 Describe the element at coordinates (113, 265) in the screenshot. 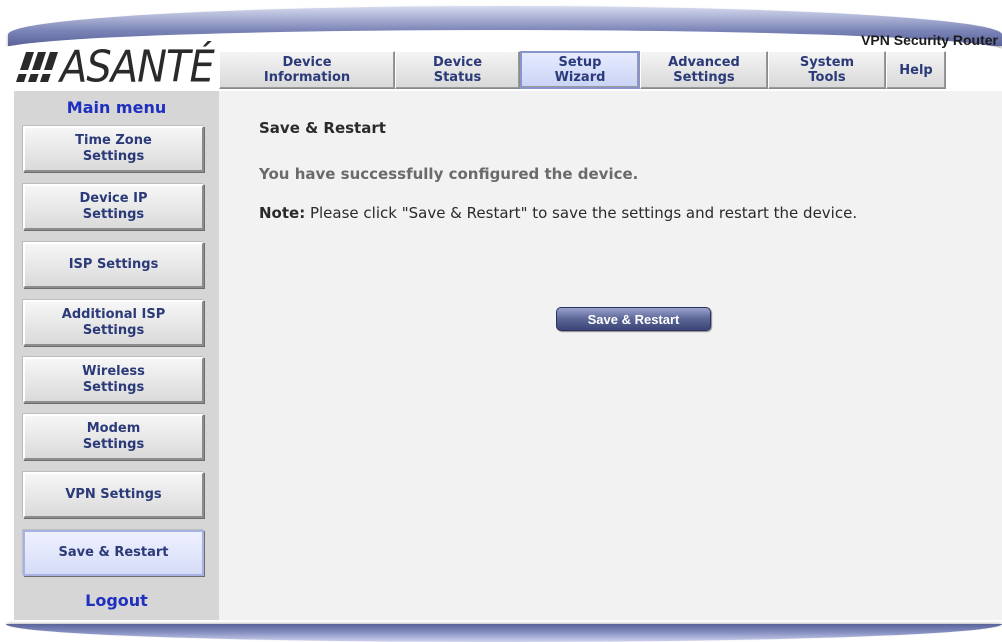

I see `sidebar-item-isp: ISP Settings` at that location.